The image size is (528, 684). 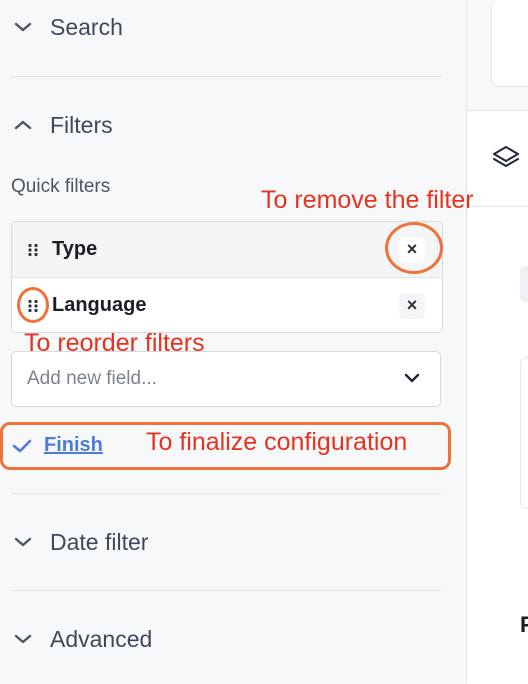 What do you see at coordinates (524, 433) in the screenshot?
I see `content-box` at bounding box center [524, 433].